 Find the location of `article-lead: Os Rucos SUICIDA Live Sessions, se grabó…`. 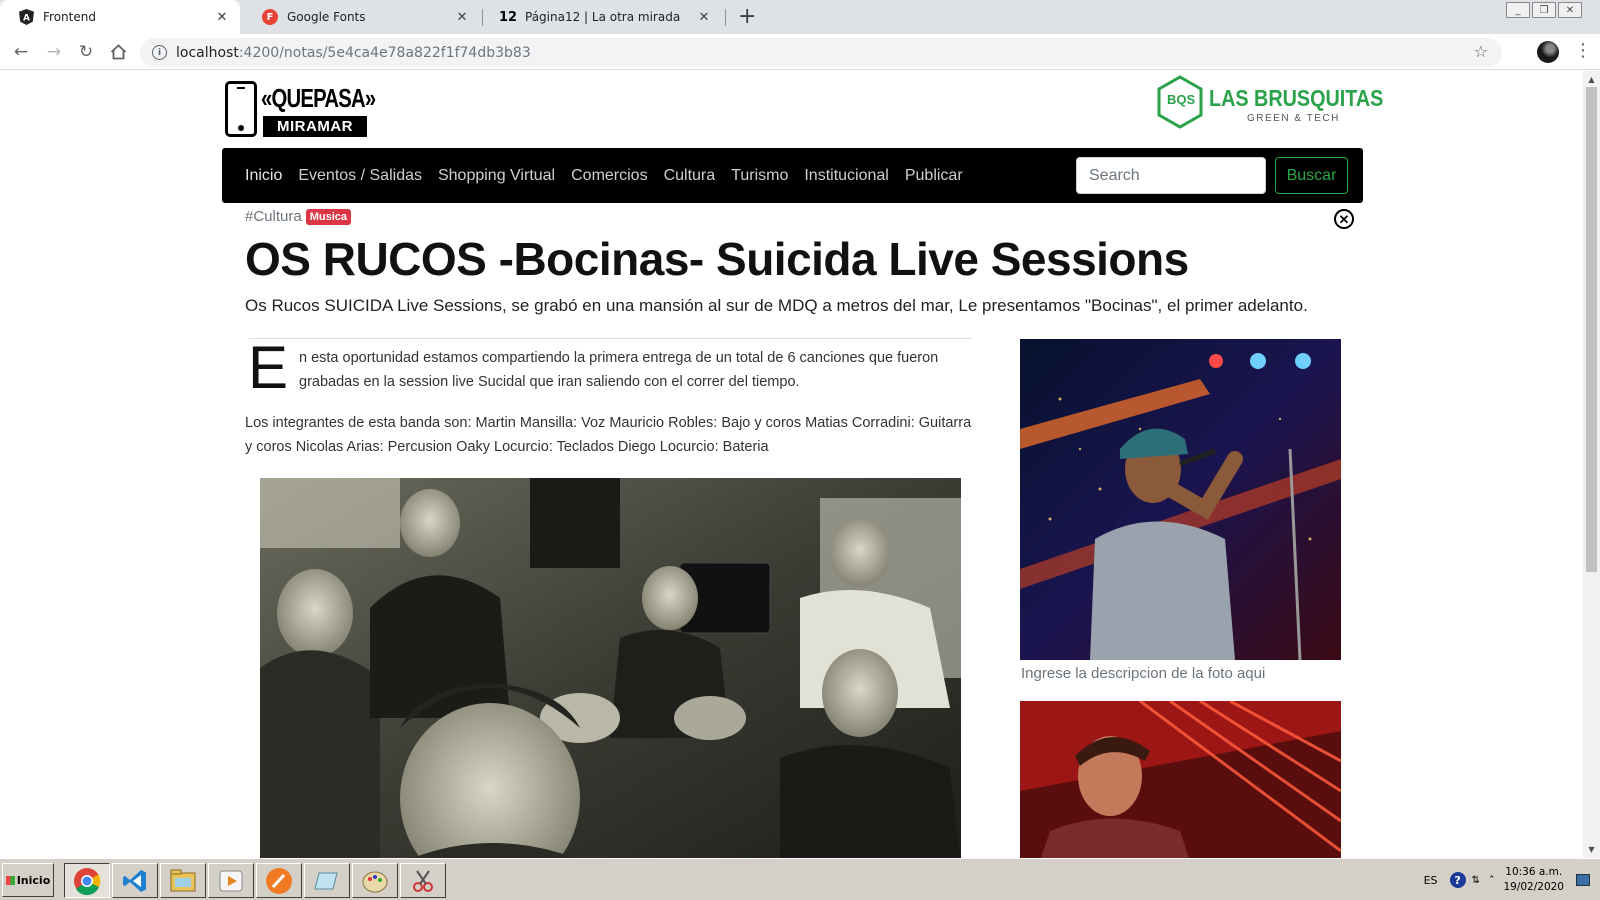

article-lead: Os Rucos SUICIDA Live Sessions, se grabó… is located at coordinates (776, 305).